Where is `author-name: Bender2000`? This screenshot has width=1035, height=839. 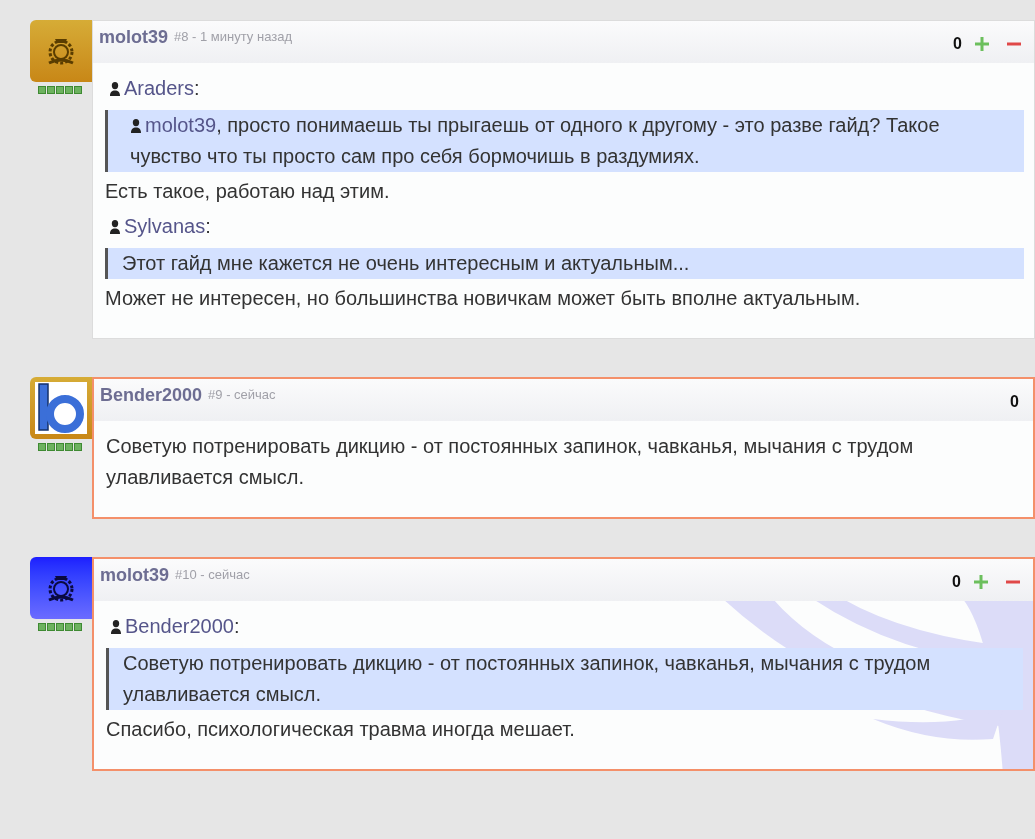
author-name: Bender2000 is located at coordinates (151, 395).